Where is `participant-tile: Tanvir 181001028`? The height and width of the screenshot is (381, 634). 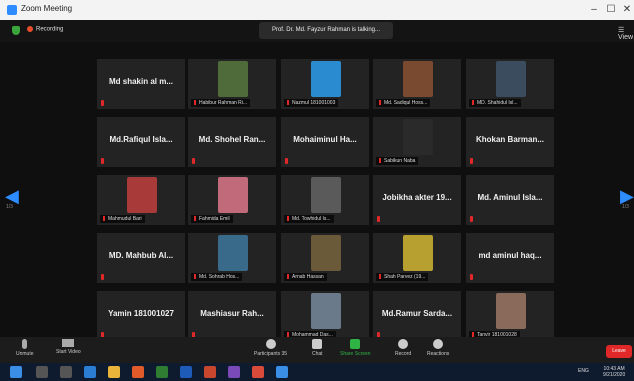 participant-tile: Tanvir 181001028 is located at coordinates (510, 316).